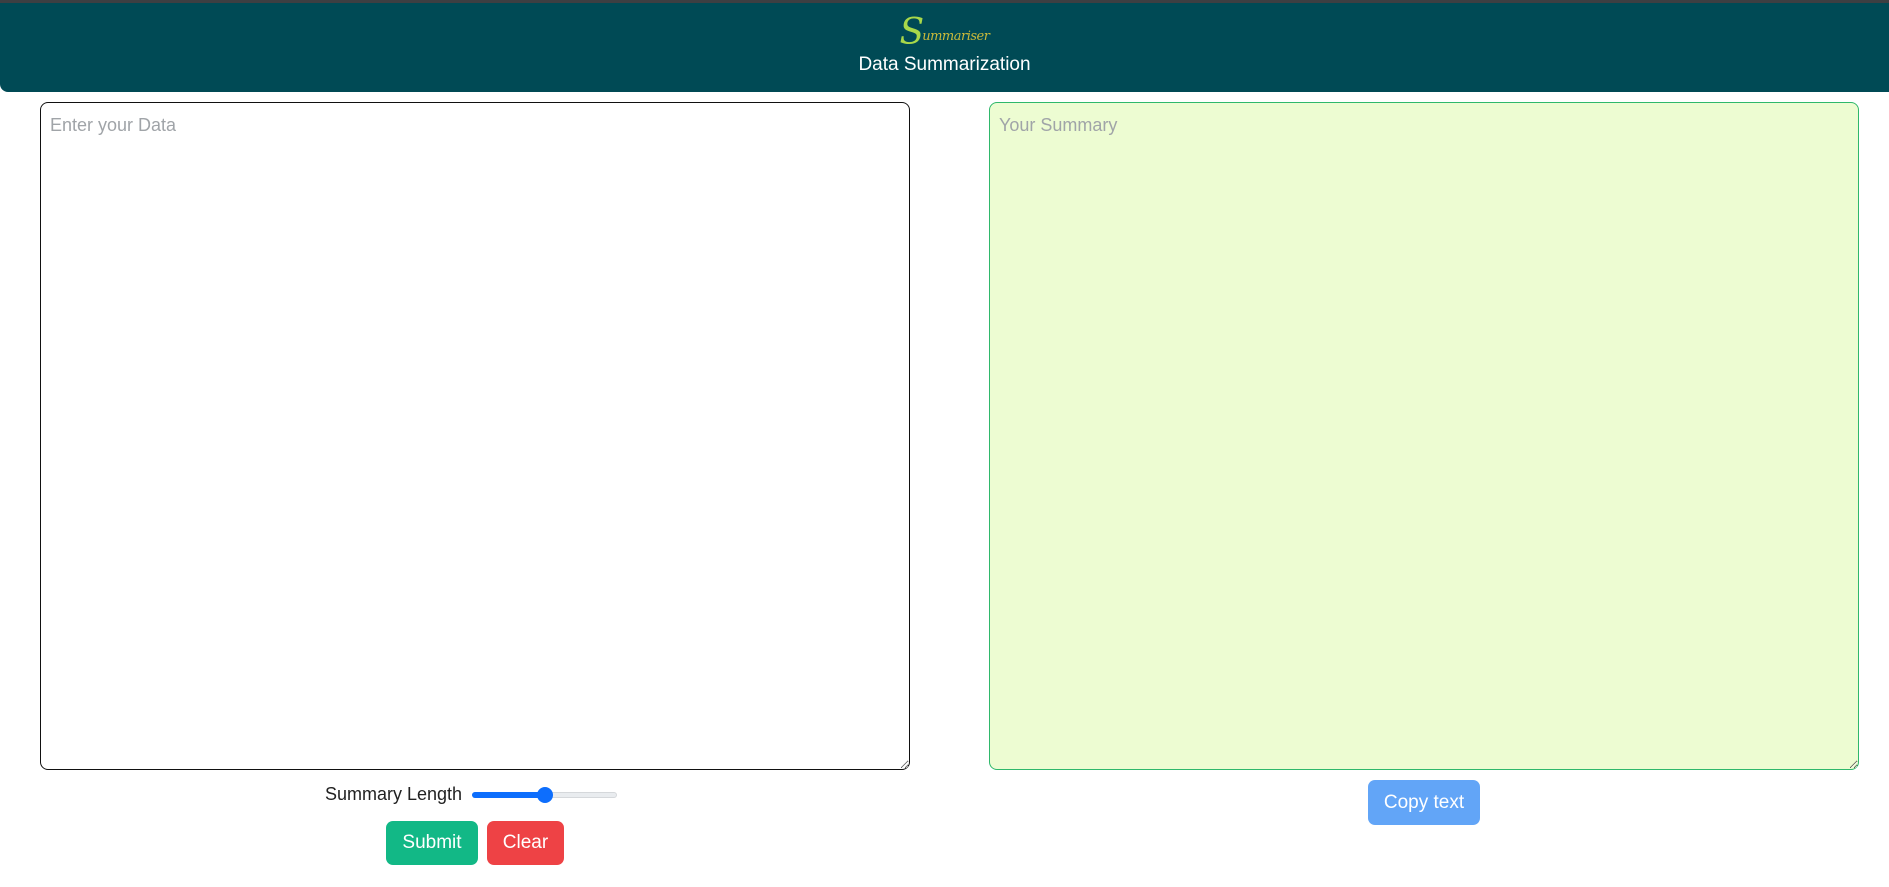 The height and width of the screenshot is (887, 1889). I want to click on summary-length-control: Summary Length, so click(471, 794).